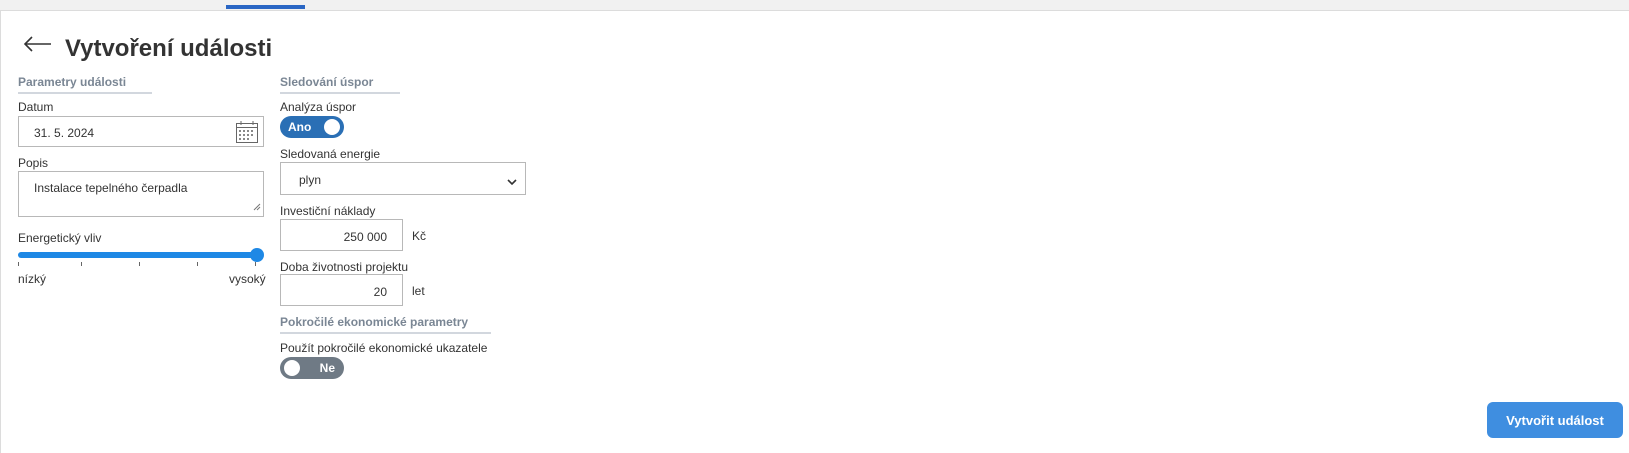 The width and height of the screenshot is (1629, 453). What do you see at coordinates (1555, 420) in the screenshot?
I see `create-event-button: Vytvořit událost` at bounding box center [1555, 420].